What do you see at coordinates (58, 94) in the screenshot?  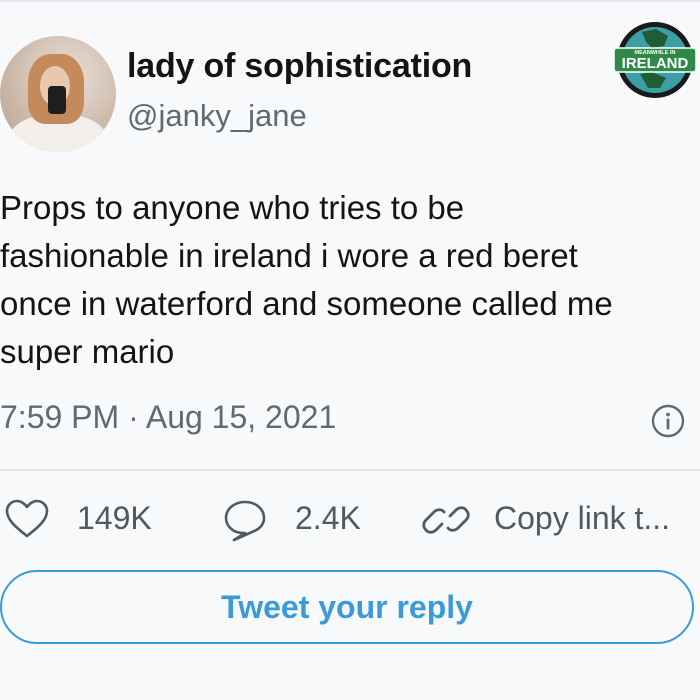 I see `avatar` at bounding box center [58, 94].